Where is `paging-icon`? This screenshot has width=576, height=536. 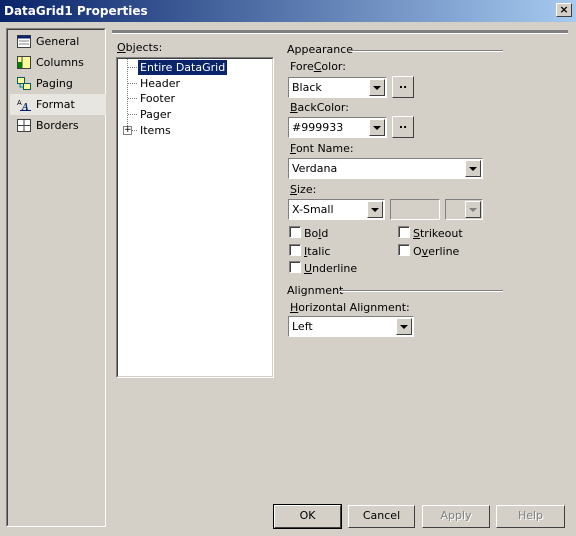
paging-icon is located at coordinates (24, 83).